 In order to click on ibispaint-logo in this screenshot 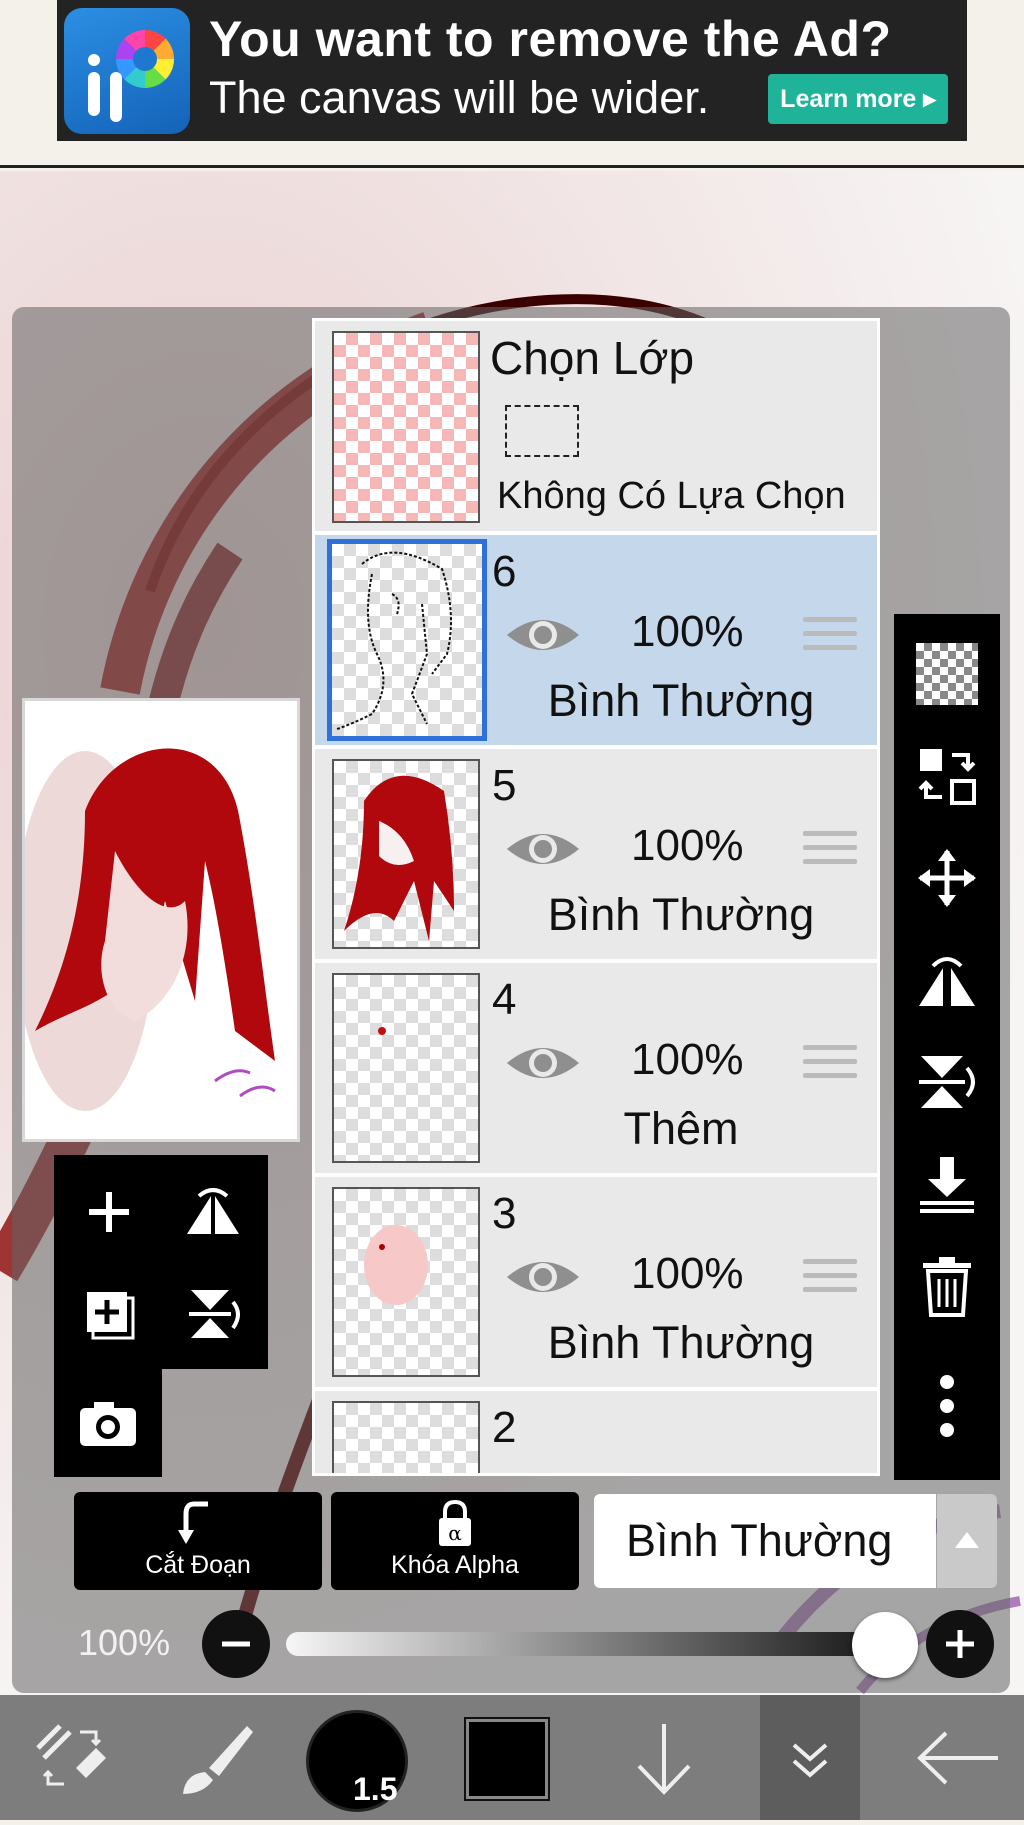, I will do `click(127, 71)`.